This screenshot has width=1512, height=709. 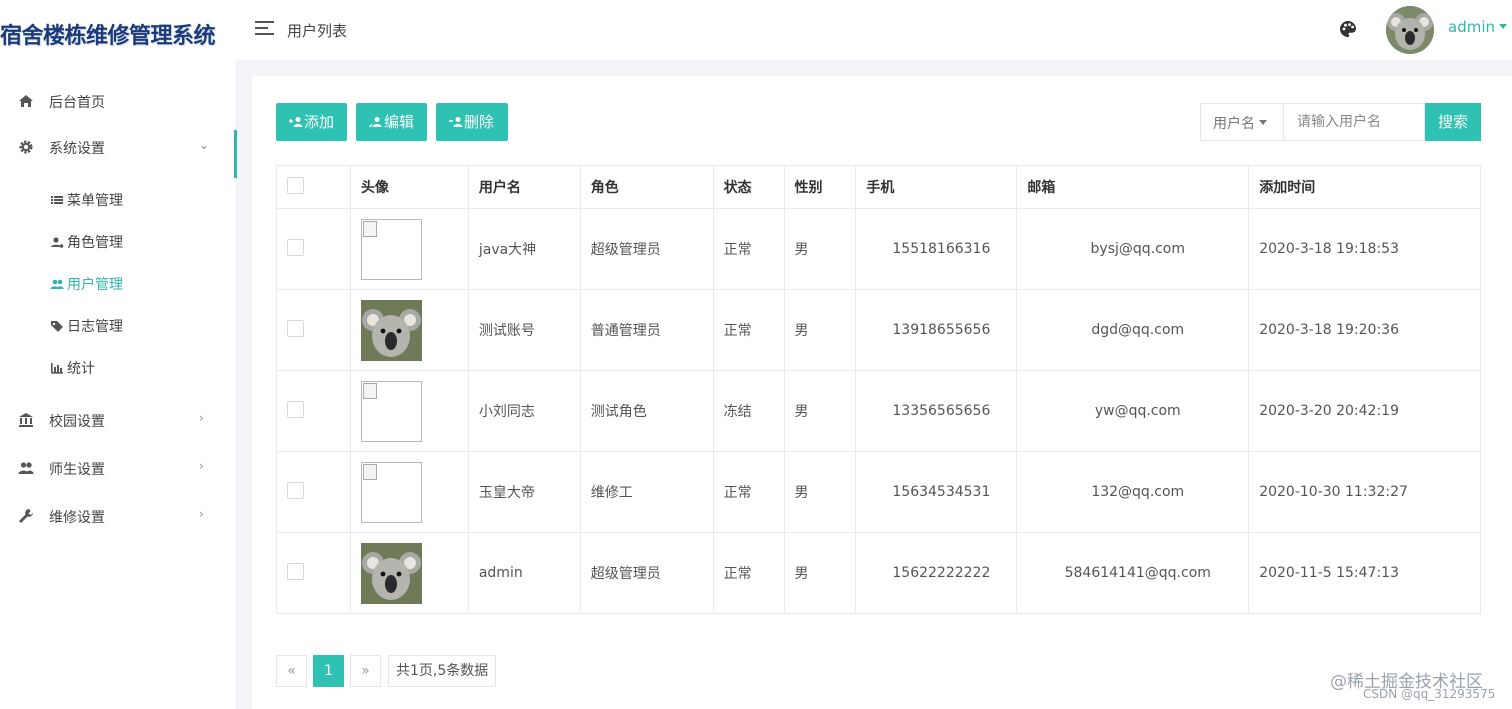 What do you see at coordinates (77, 470) in the screenshot?
I see `sidebar-item-label: 师生设置` at bounding box center [77, 470].